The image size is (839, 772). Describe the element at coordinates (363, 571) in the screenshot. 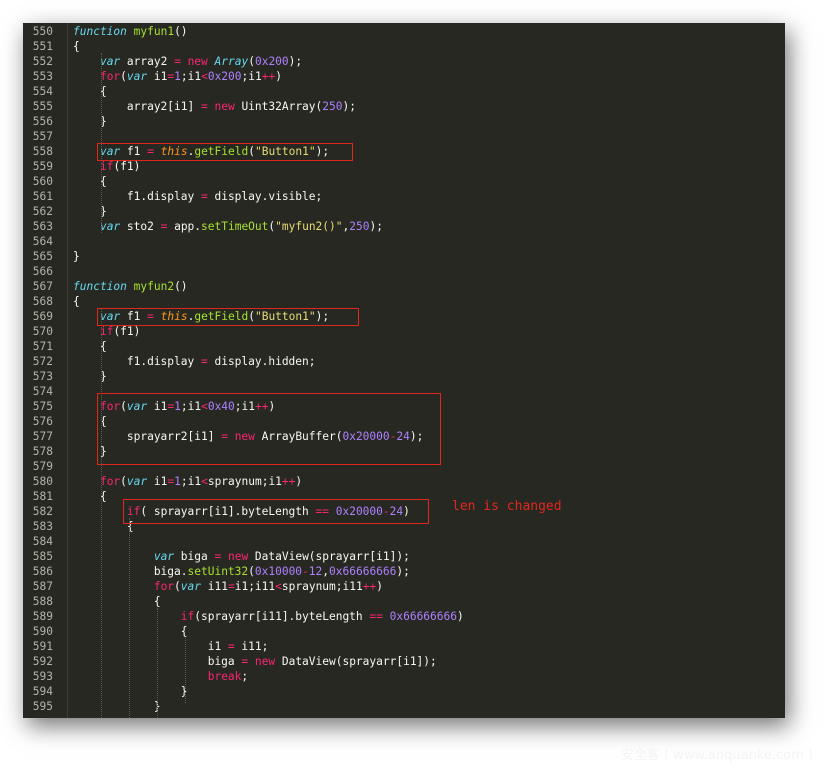

I see `code-token: 0x66666666` at that location.